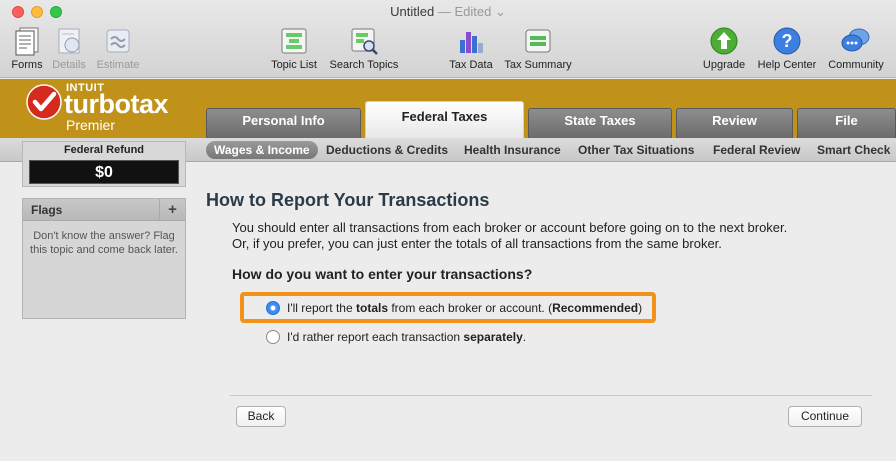  Describe the element at coordinates (27, 41) in the screenshot. I see `forms-icon` at that location.